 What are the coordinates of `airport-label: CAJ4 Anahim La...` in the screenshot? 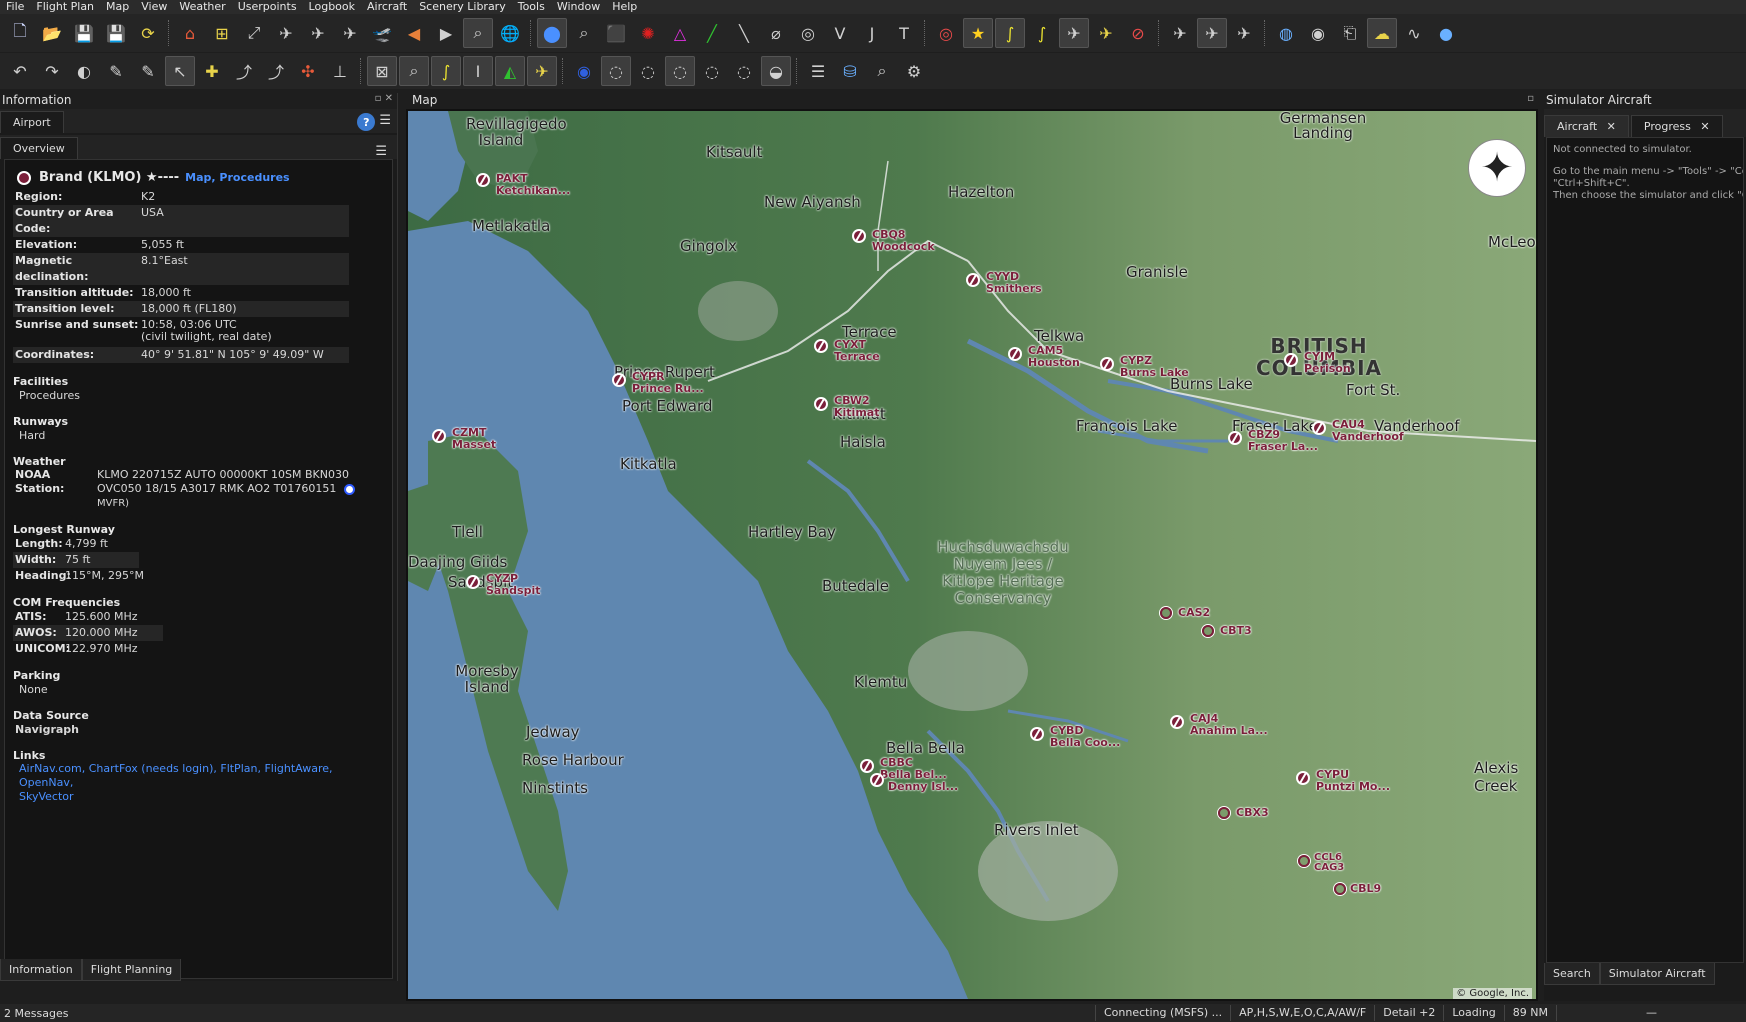 It's located at (1229, 725).